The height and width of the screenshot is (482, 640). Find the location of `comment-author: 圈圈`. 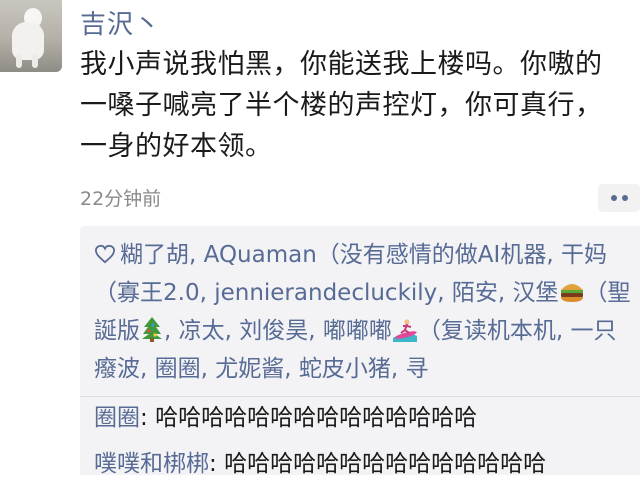

comment-author: 圈圈 is located at coordinates (117, 418).